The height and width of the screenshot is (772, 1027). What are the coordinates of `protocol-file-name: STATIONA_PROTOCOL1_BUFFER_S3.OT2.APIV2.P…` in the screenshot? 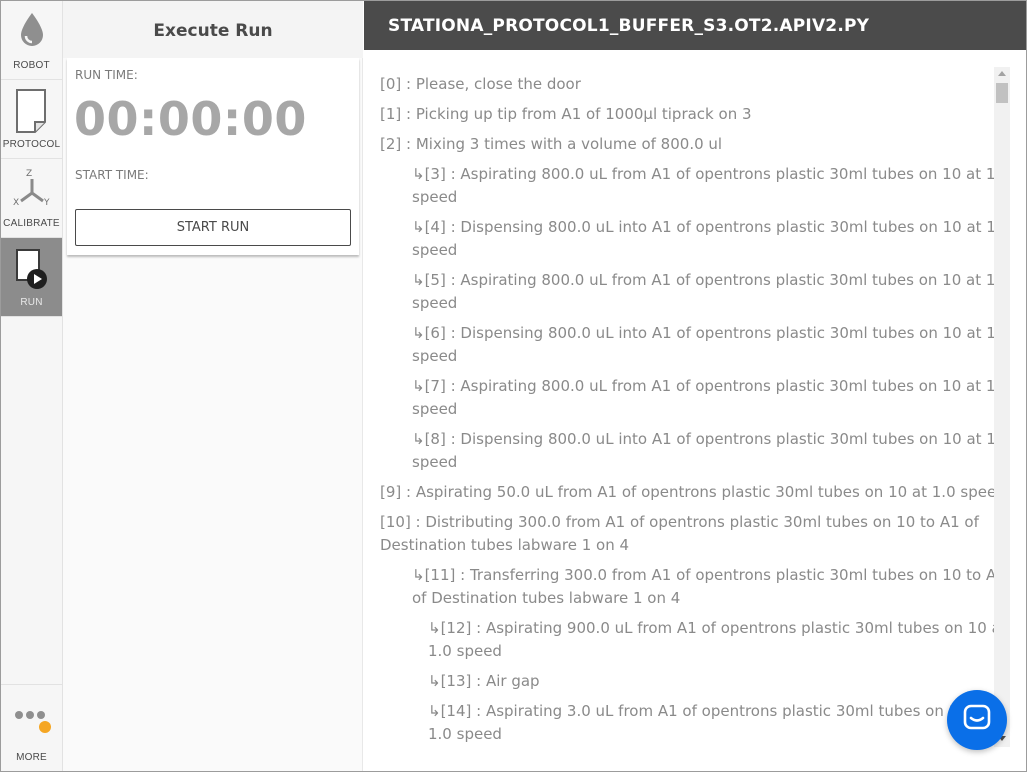 It's located at (629, 25).